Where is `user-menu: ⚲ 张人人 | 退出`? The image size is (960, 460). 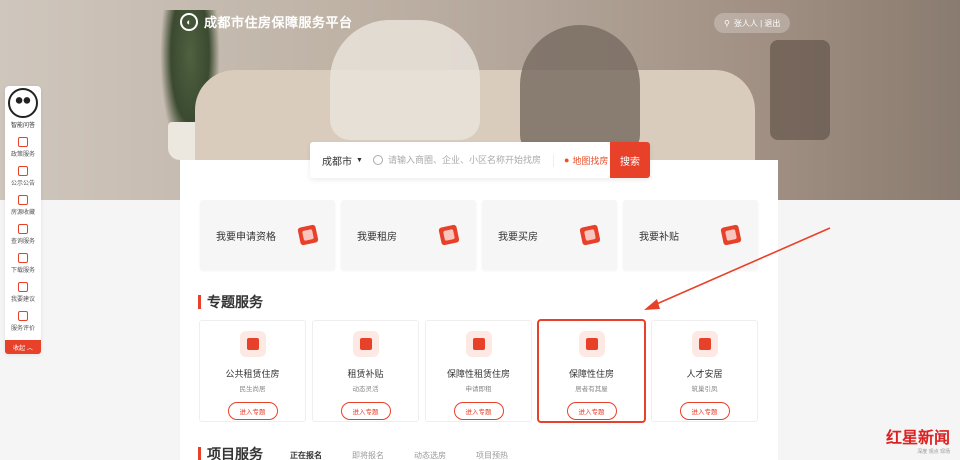
user-menu: ⚲ 张人人 | 退出 is located at coordinates (752, 23).